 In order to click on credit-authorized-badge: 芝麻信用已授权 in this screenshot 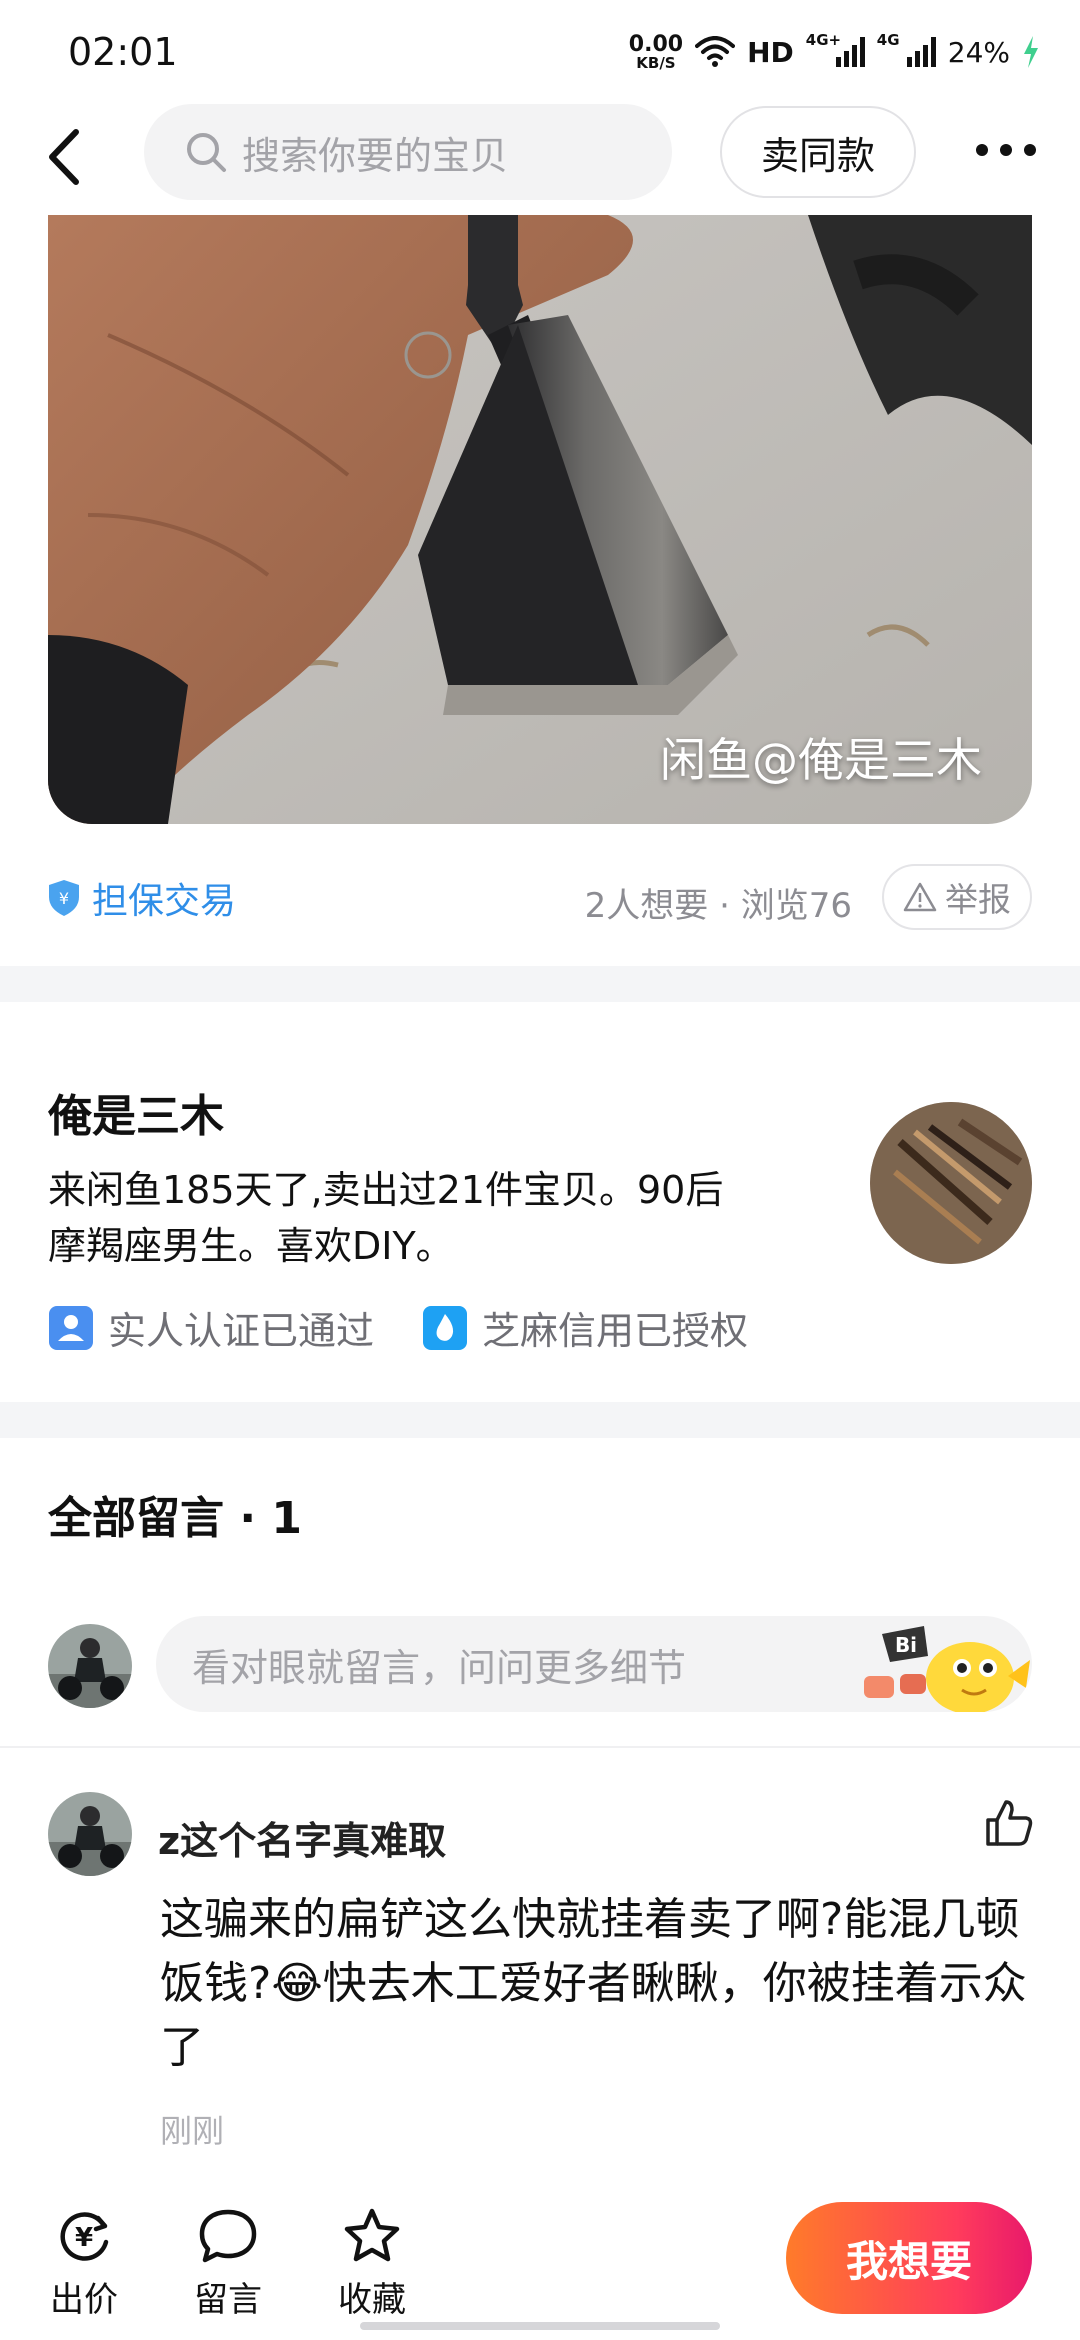, I will do `click(585, 1327)`.